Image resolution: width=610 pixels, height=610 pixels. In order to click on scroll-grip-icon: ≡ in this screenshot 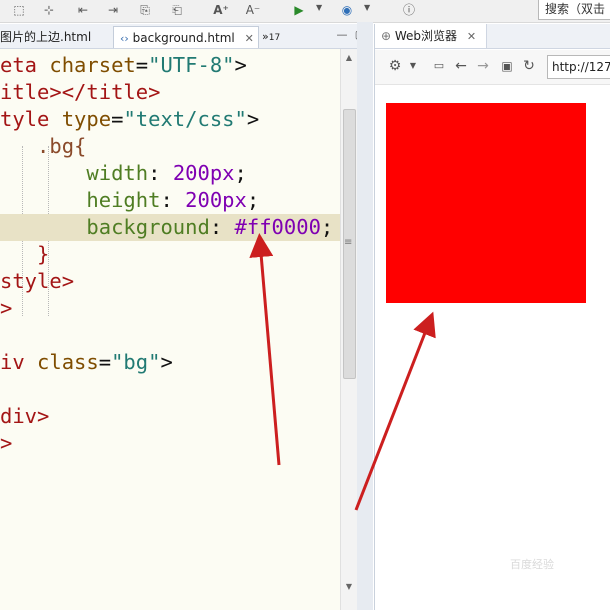, I will do `click(348, 242)`.